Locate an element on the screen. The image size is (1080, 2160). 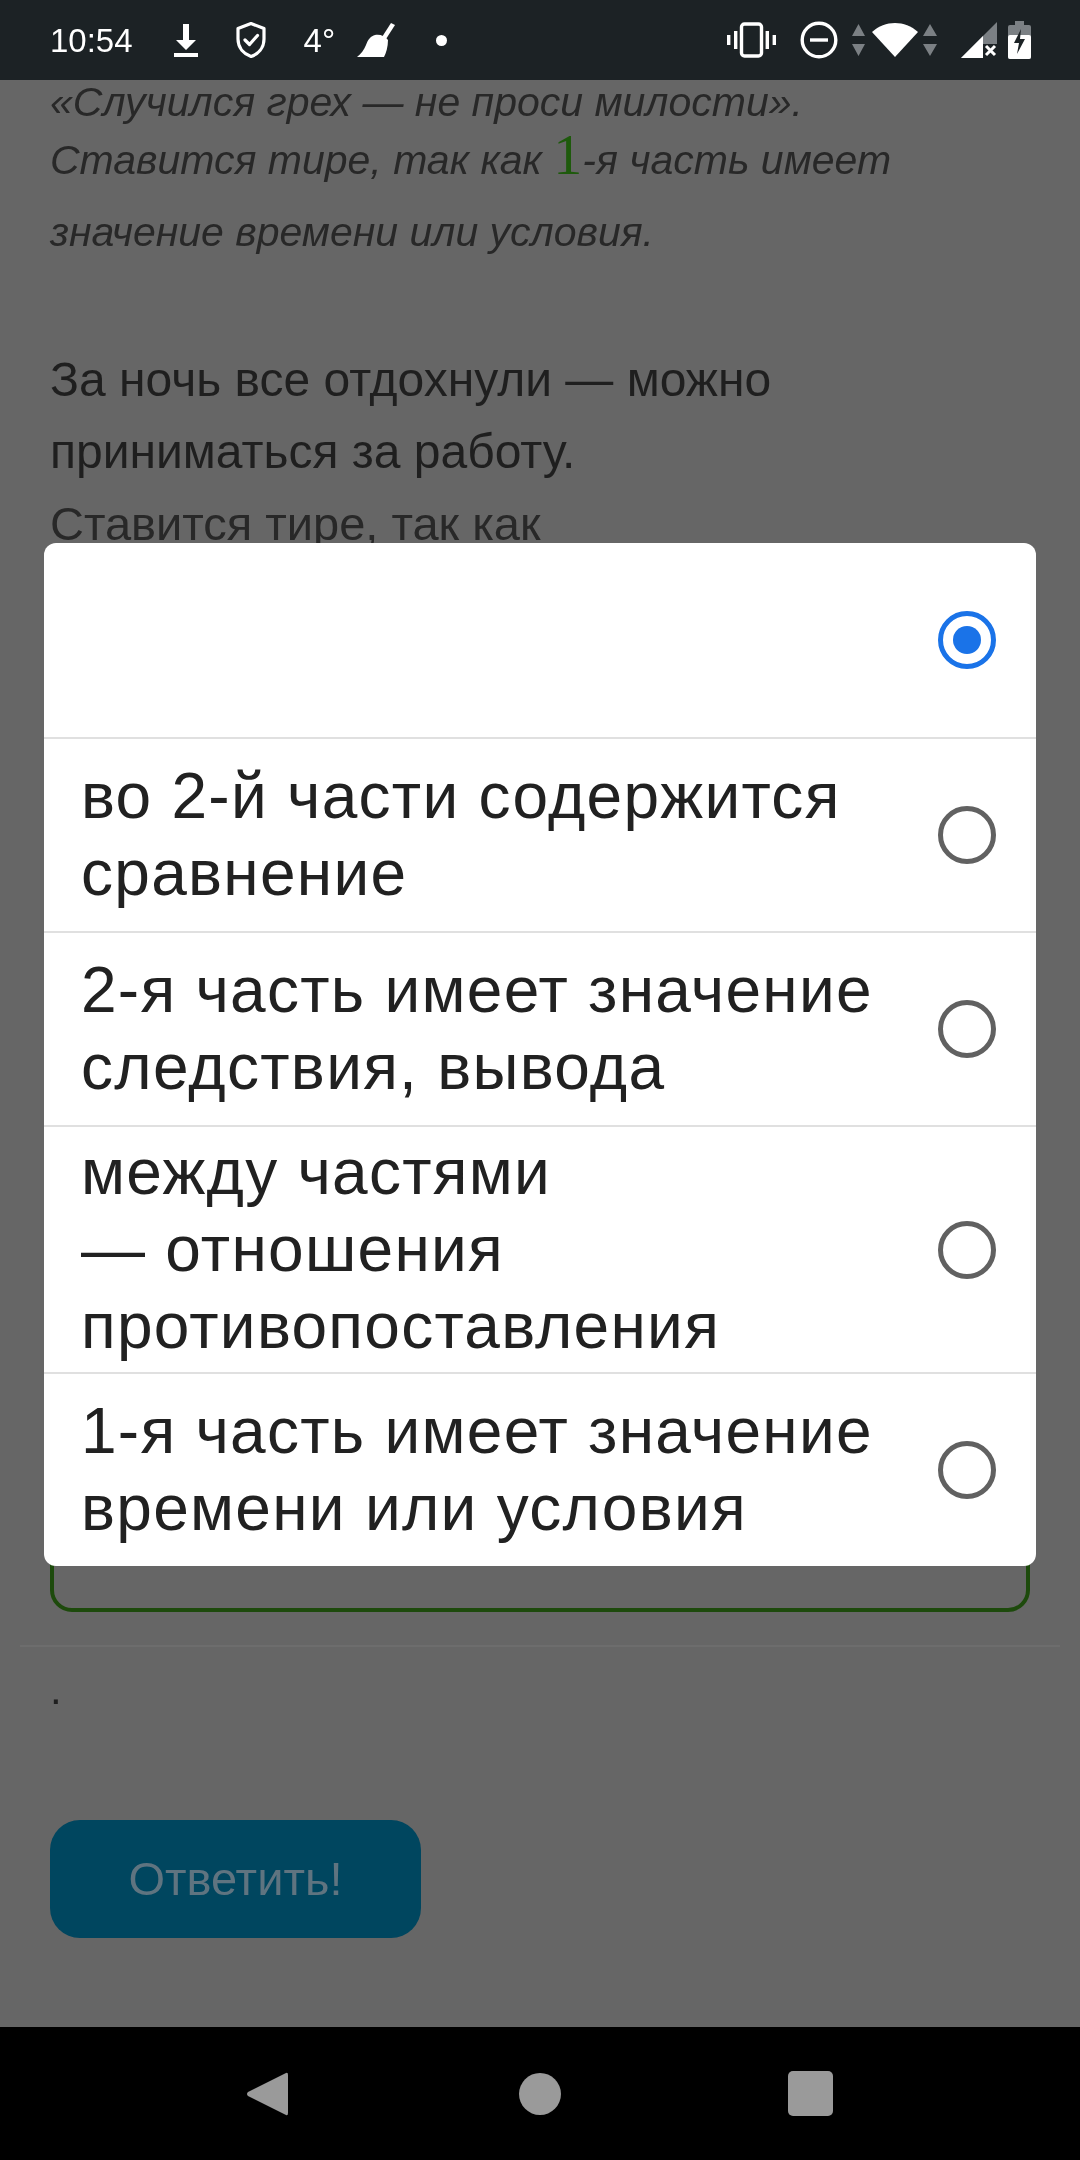
answer-option: между частями — отношения противопоставления is located at coordinates (540, 1248).